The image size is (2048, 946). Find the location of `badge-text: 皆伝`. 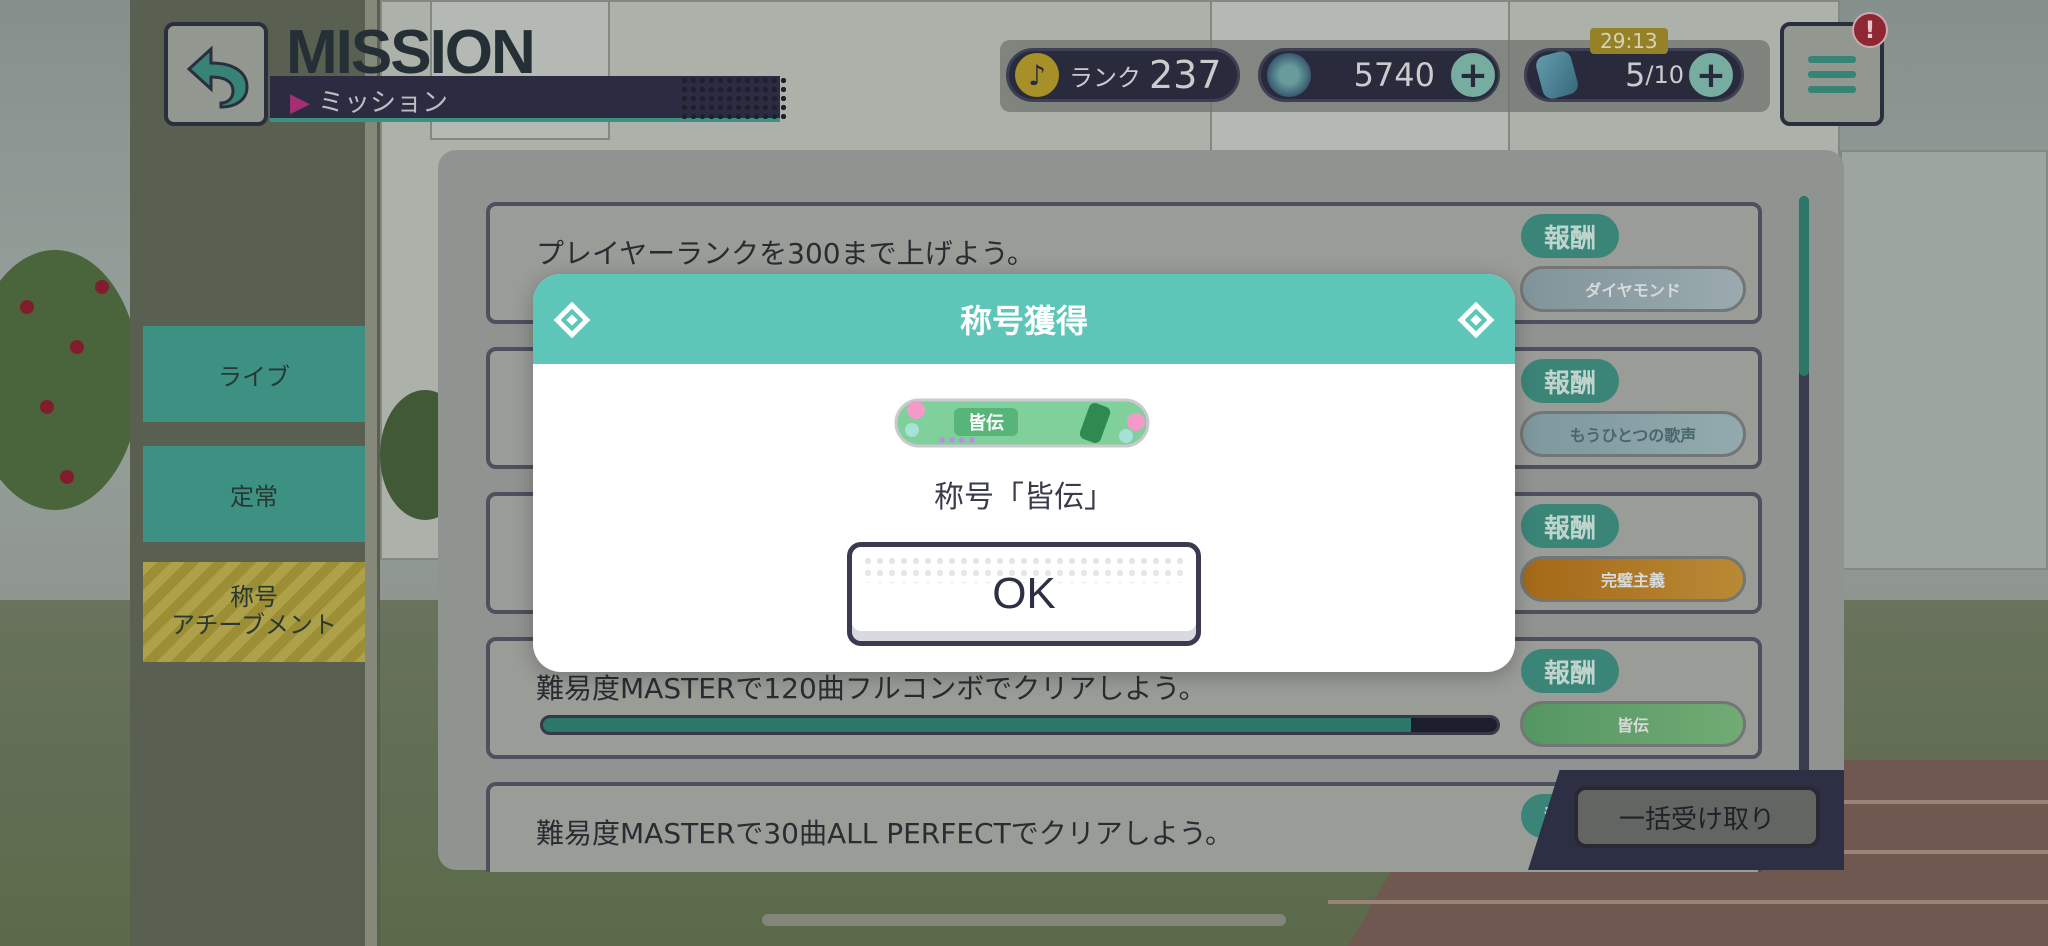

badge-text: 皆伝 is located at coordinates (986, 423).